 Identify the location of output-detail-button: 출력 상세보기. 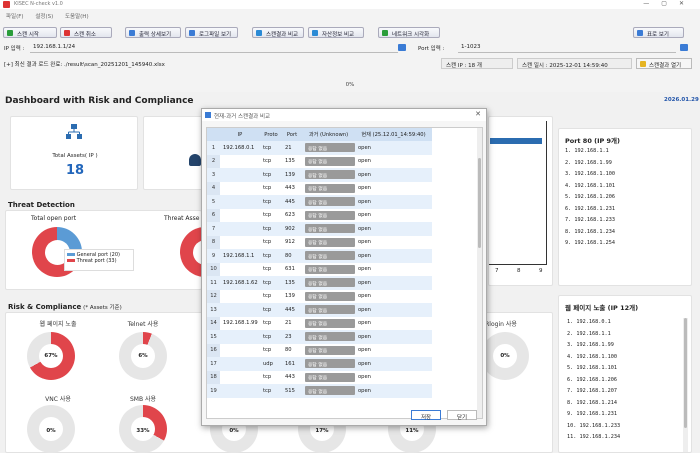
(153, 32).